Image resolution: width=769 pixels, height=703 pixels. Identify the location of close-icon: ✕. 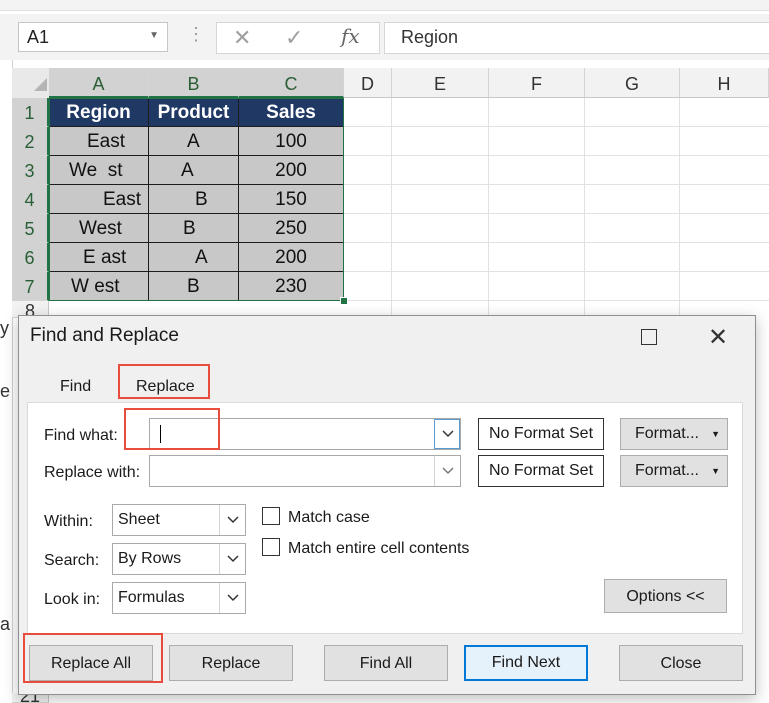
(718, 337).